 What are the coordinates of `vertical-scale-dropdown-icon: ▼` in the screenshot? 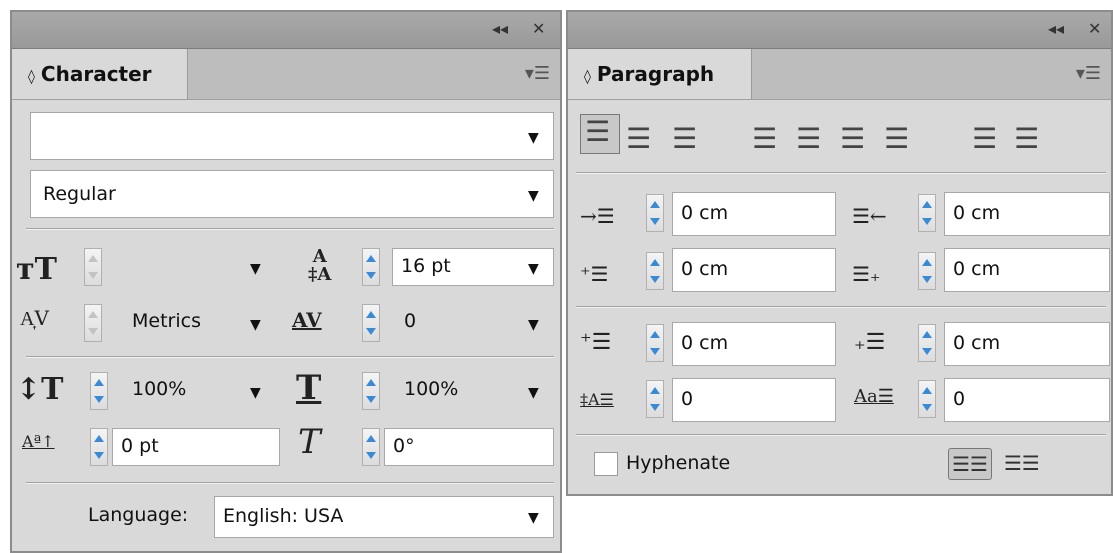 It's located at (255, 393).